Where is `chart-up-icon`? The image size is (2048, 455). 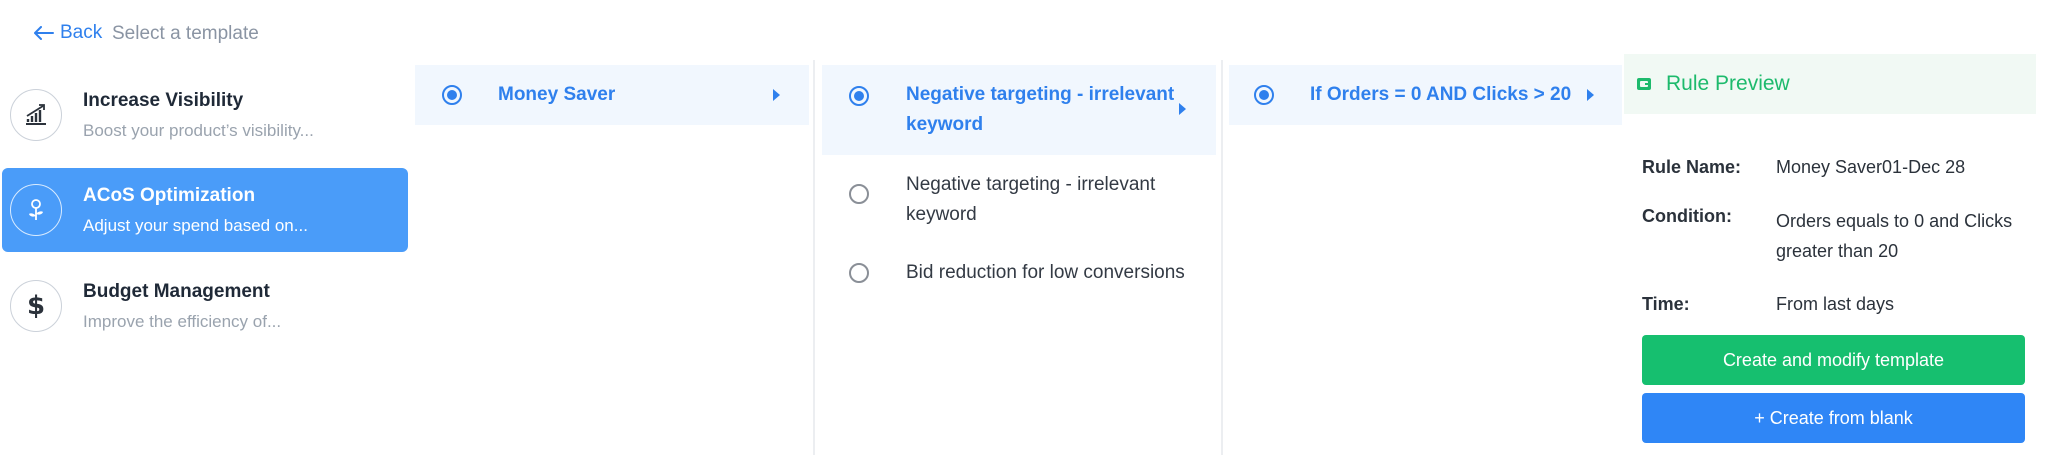
chart-up-icon is located at coordinates (36, 115).